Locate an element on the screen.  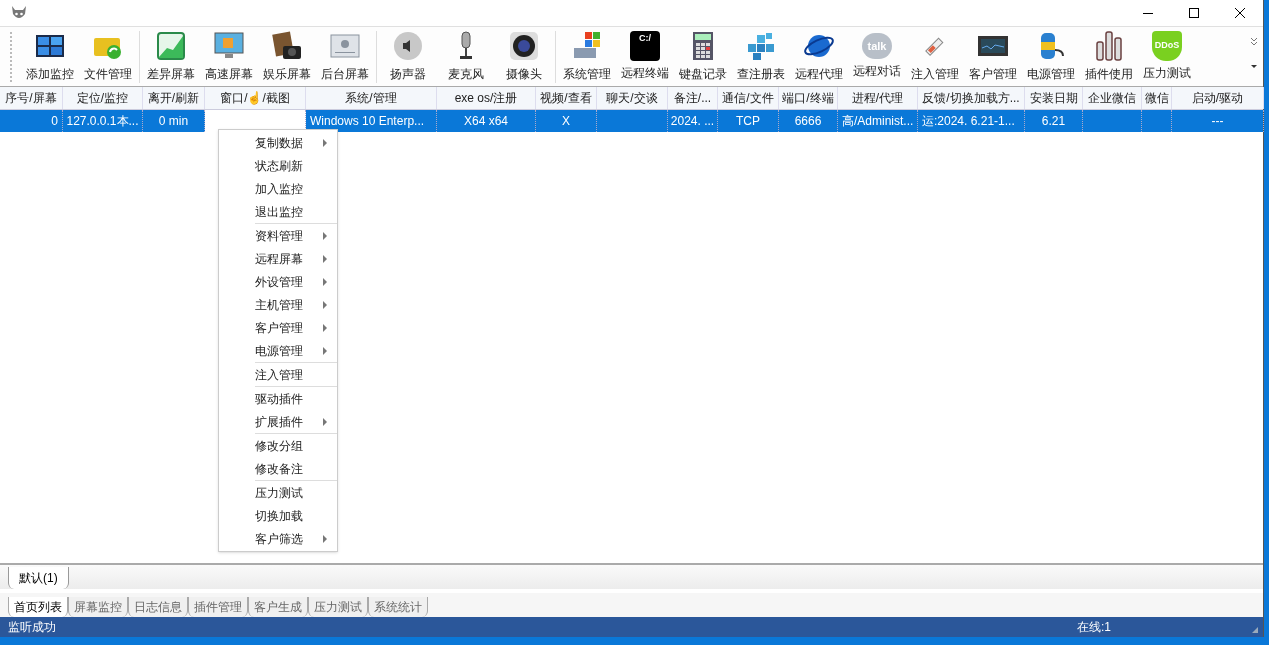
toolbar-button: 注入管理 is located at coordinates (935, 56).